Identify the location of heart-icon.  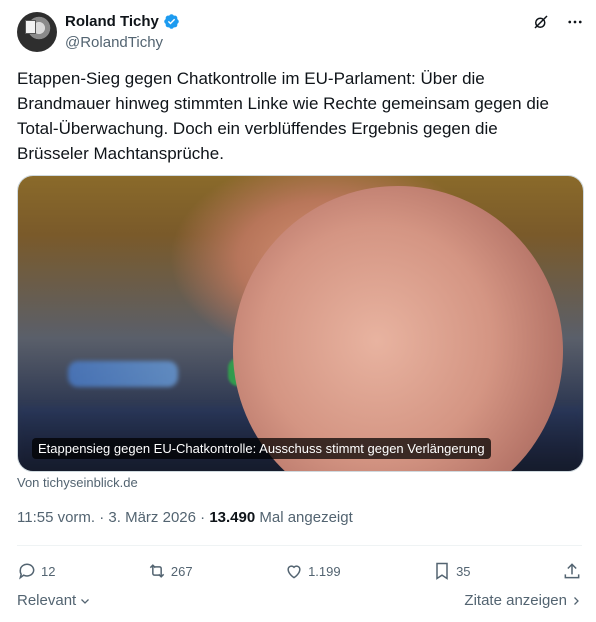
(294, 572).